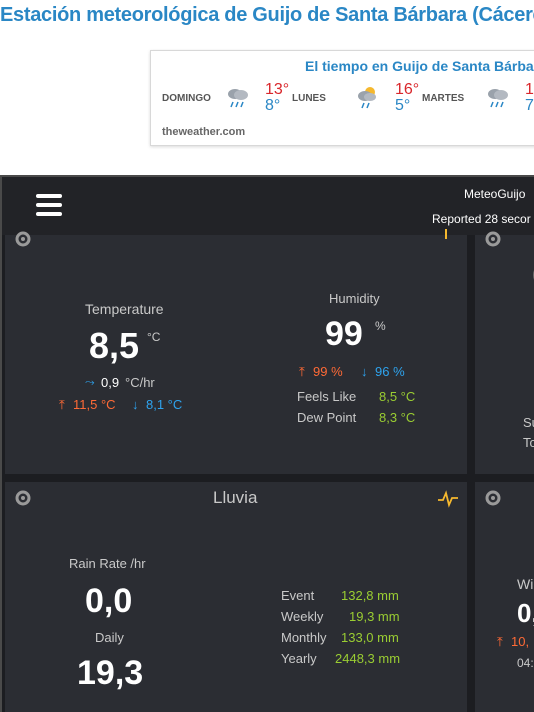 The height and width of the screenshot is (712, 534). I want to click on widget-brand-link: theweather.com, so click(203, 132).